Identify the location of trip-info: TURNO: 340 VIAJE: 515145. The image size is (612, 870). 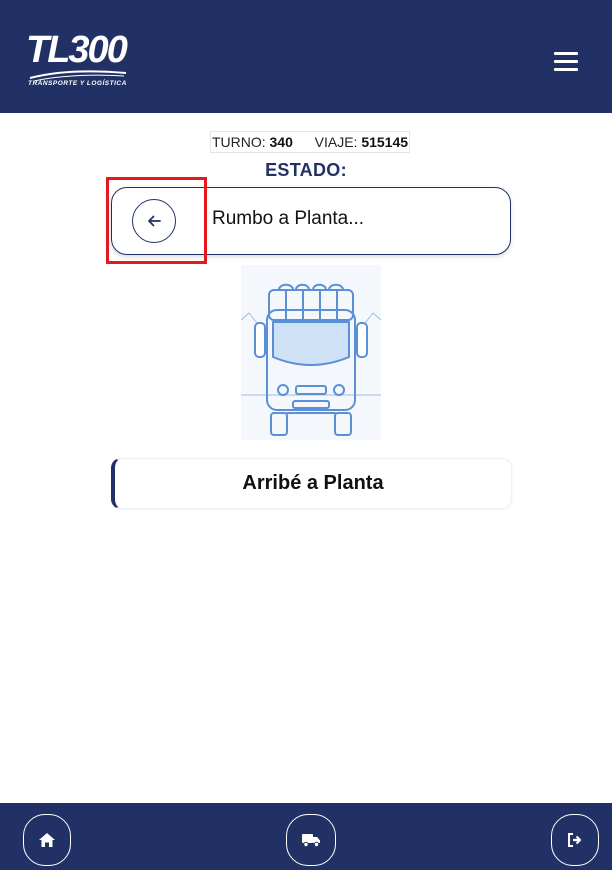
(310, 142).